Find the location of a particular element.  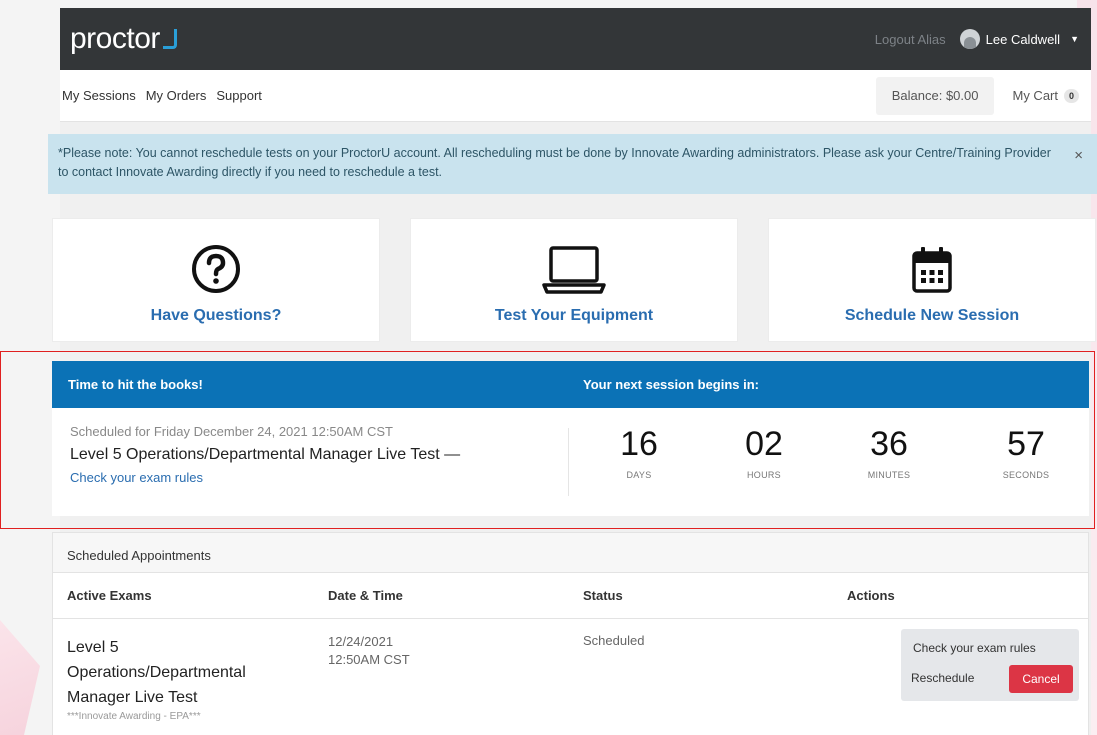

col-active-exams: Active Exams is located at coordinates (109, 595).